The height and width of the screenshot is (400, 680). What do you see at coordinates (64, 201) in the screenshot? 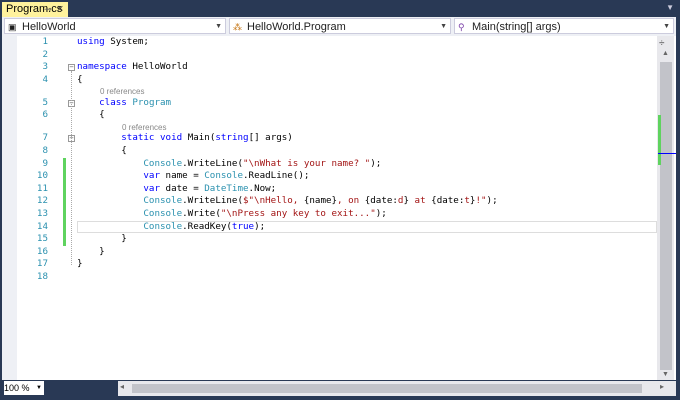
I see `change-indicator` at bounding box center [64, 201].